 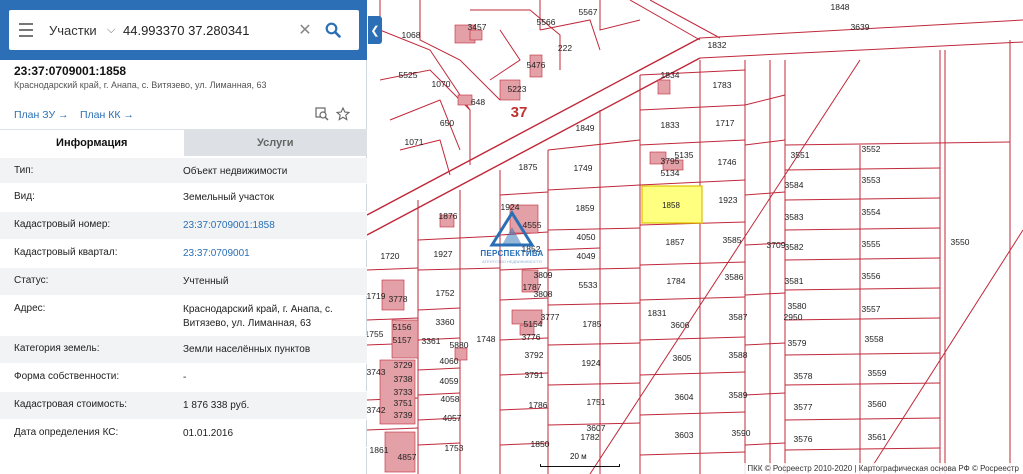 What do you see at coordinates (546, 22) in the screenshot?
I see `svg-text: 5566` at bounding box center [546, 22].